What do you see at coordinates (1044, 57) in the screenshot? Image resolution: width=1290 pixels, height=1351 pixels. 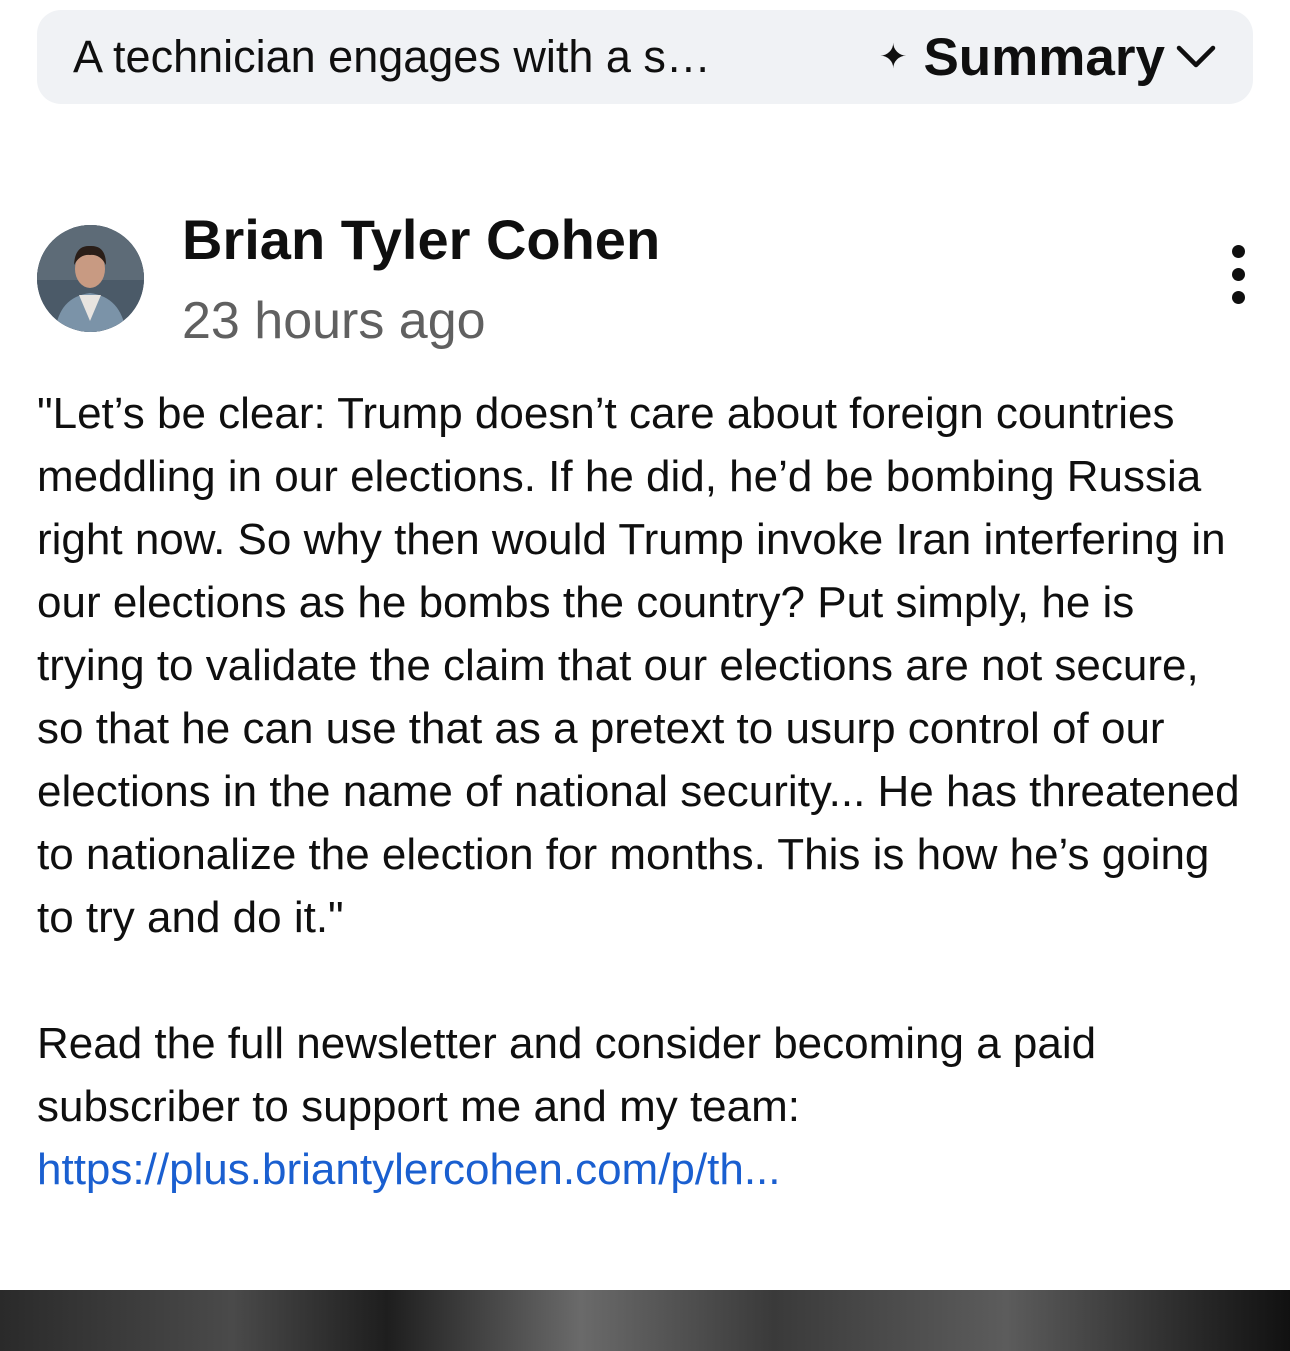 I see `summary-button-label: Summary` at bounding box center [1044, 57].